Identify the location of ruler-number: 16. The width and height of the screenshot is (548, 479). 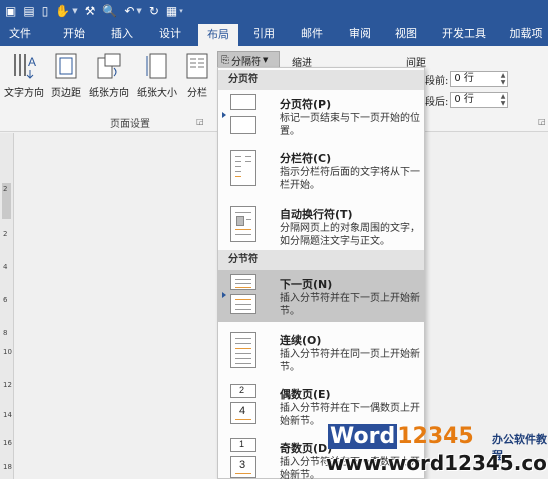
(7, 443).